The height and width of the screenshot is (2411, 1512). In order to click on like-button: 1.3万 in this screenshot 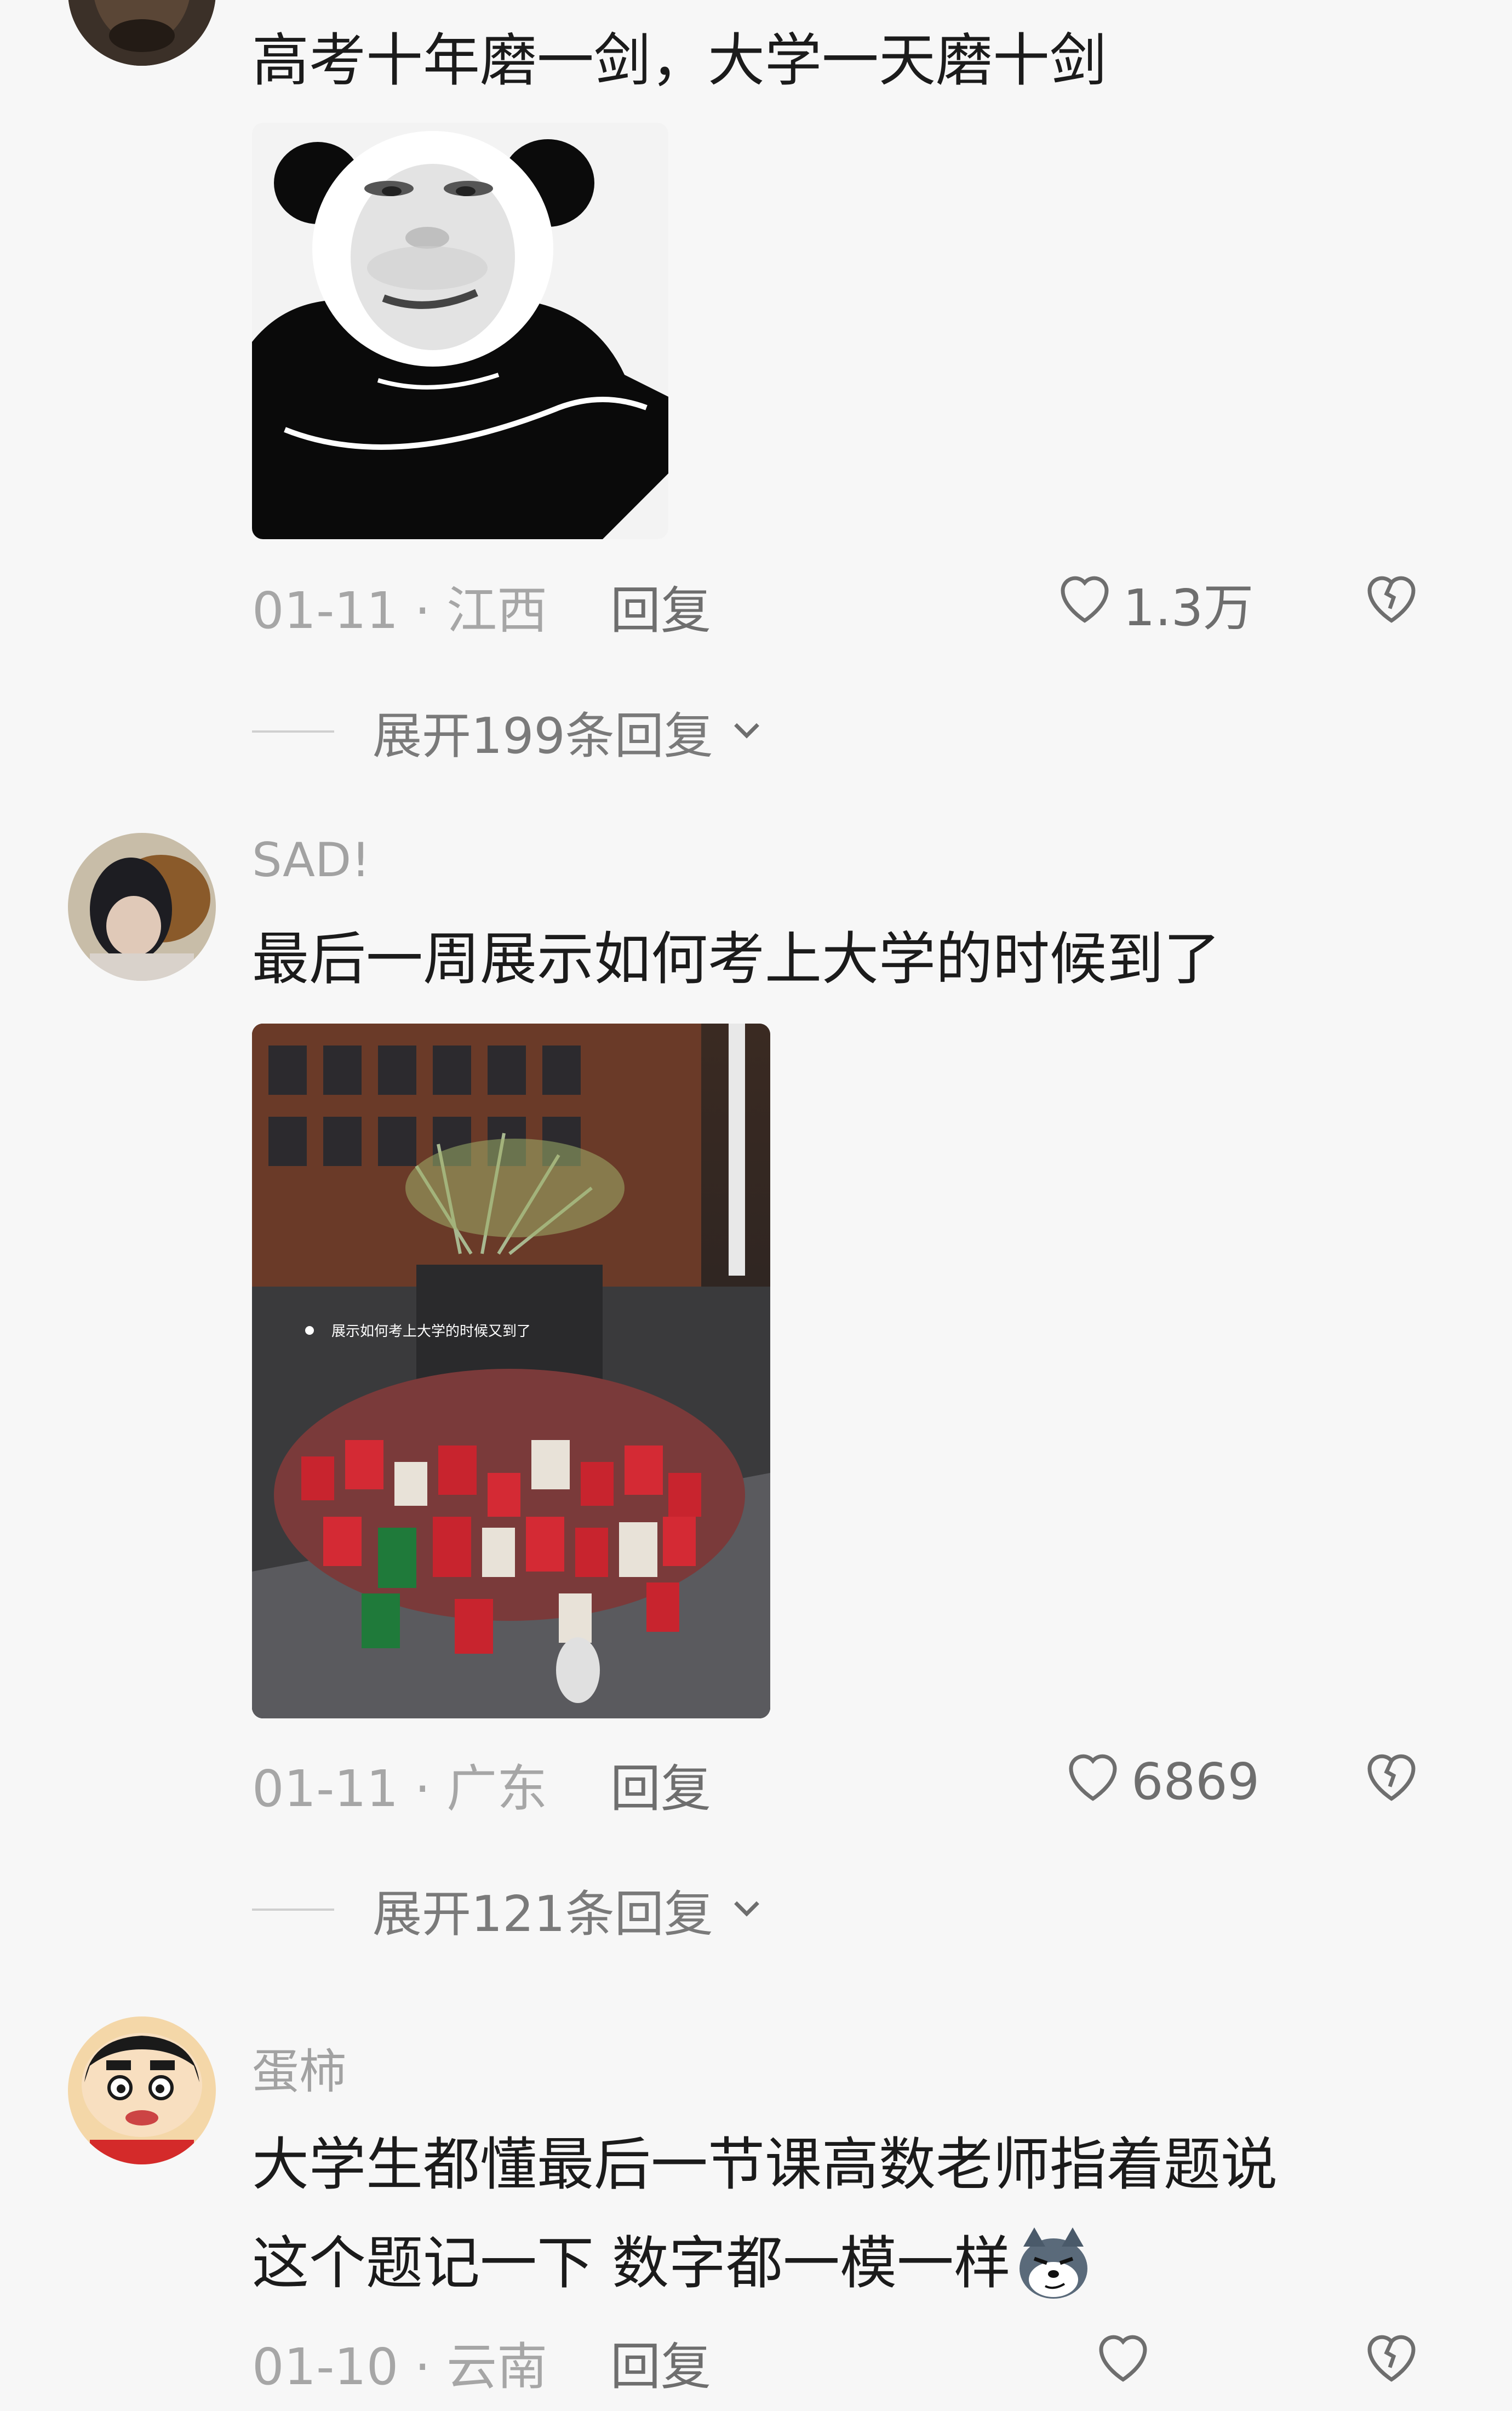, I will do `click(1152, 603)`.